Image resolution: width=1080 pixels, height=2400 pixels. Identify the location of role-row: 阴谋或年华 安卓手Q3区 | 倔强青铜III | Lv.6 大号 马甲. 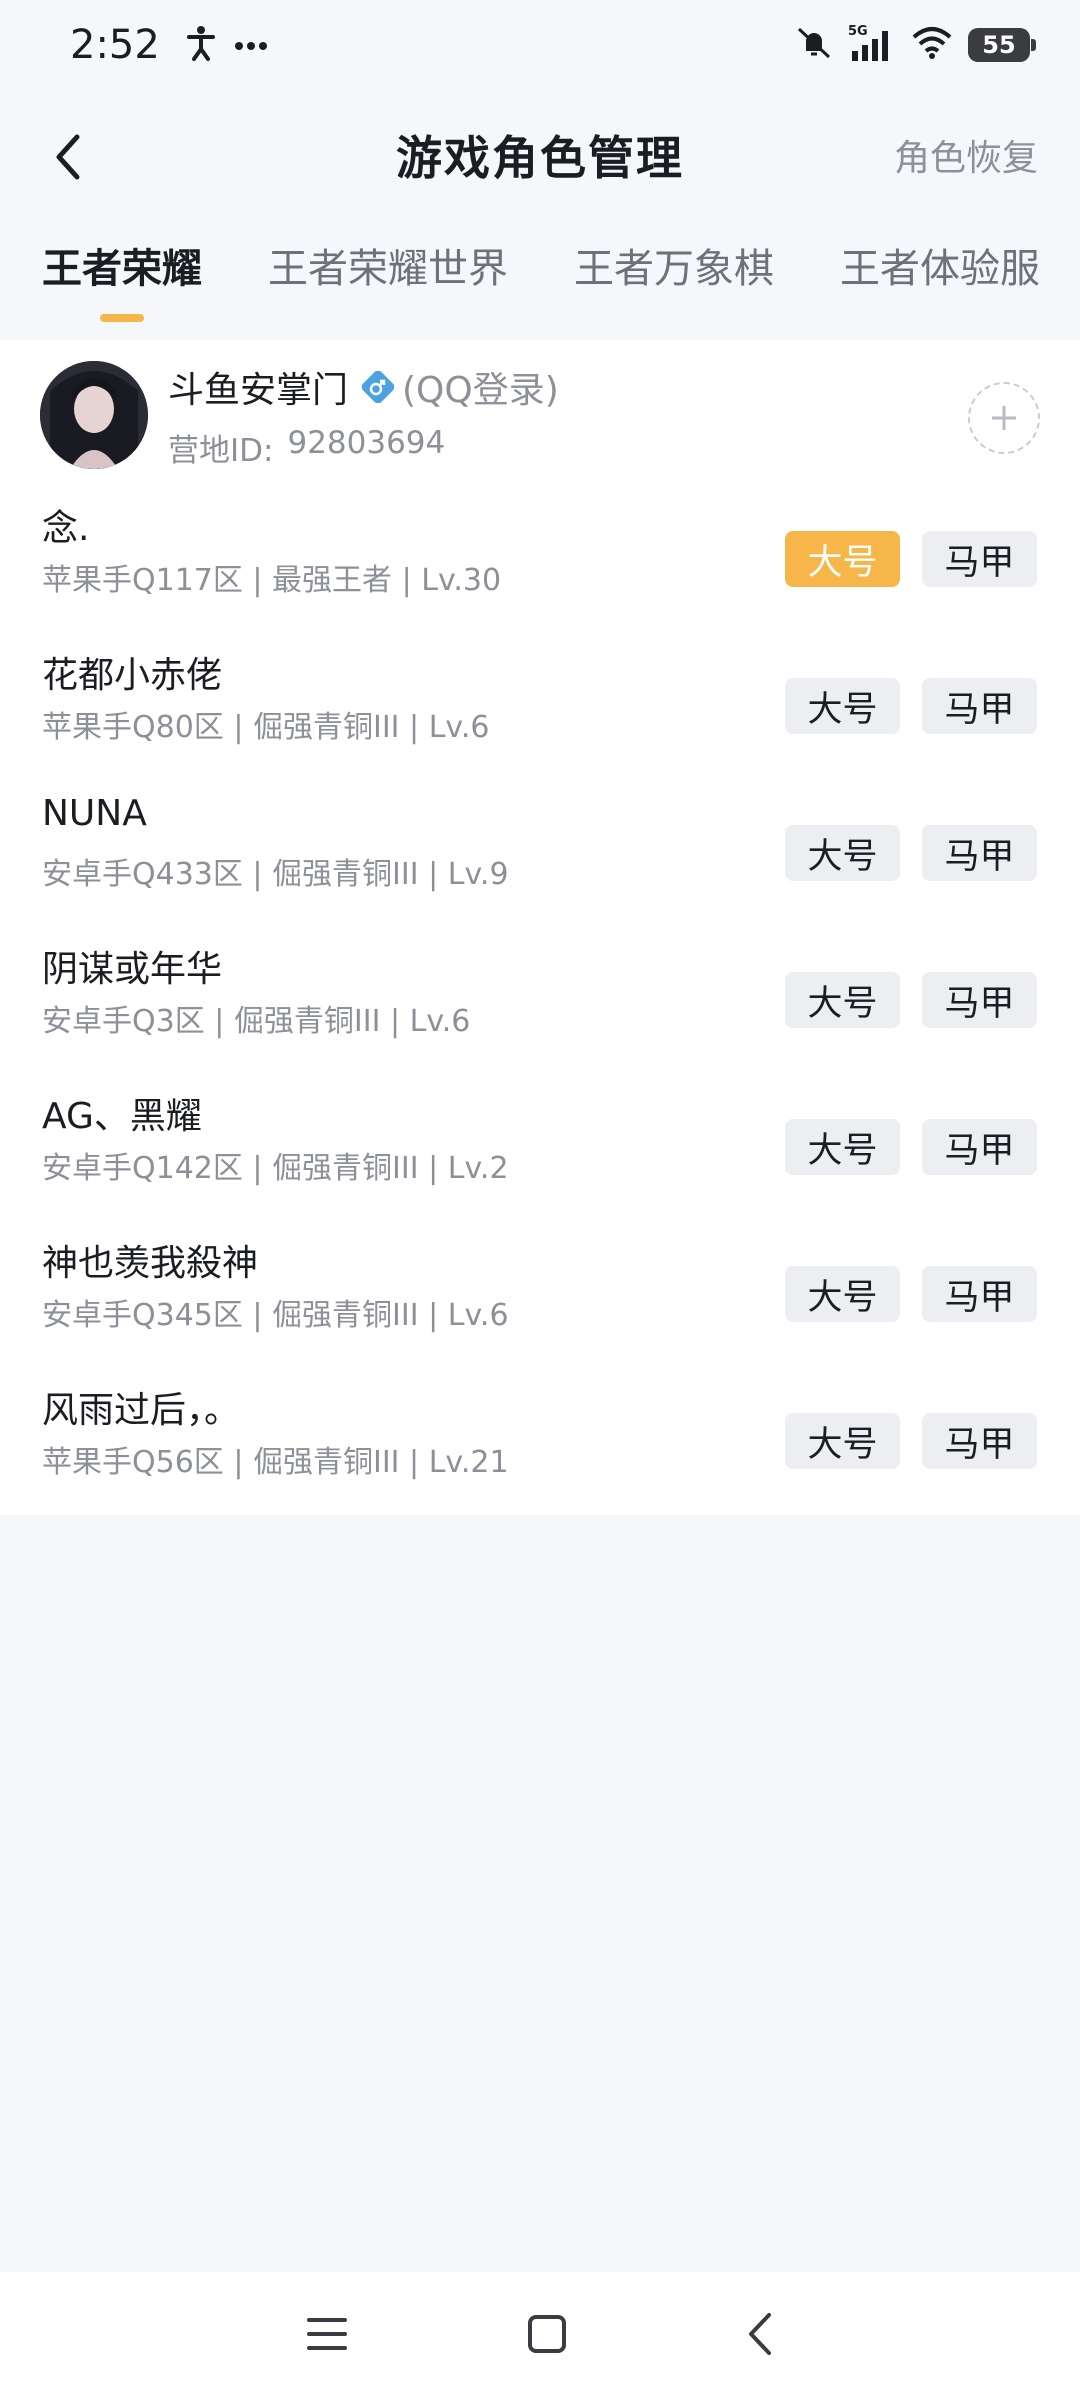
(540, 1001).